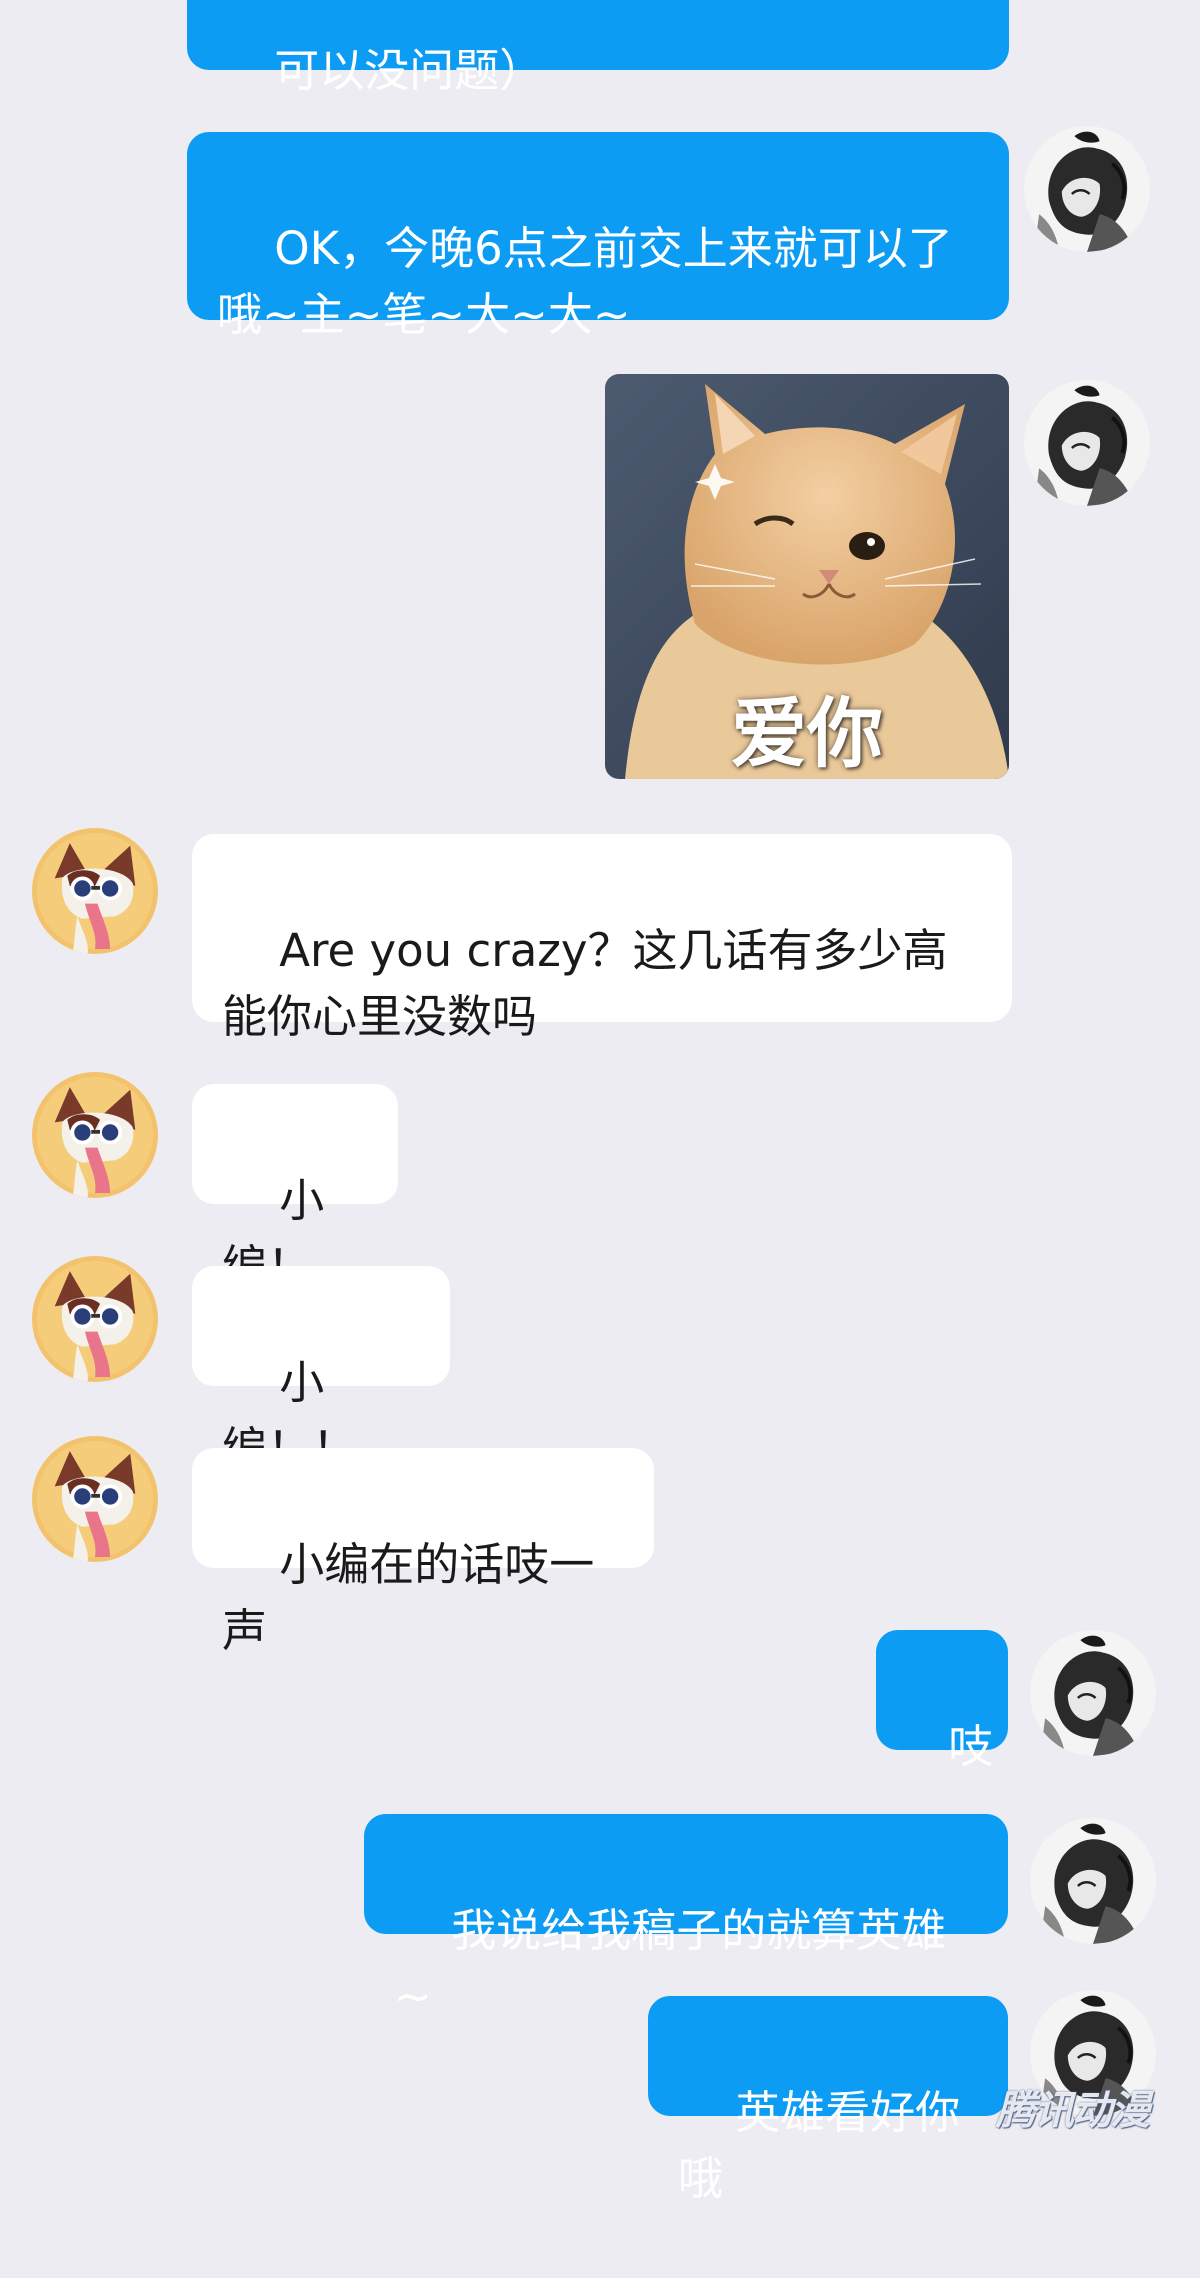 This screenshot has height=2278, width=1200. What do you see at coordinates (585, 983) in the screenshot?
I see `message-text: Are you crazy？这几话有多少高 能你心里没数吗` at bounding box center [585, 983].